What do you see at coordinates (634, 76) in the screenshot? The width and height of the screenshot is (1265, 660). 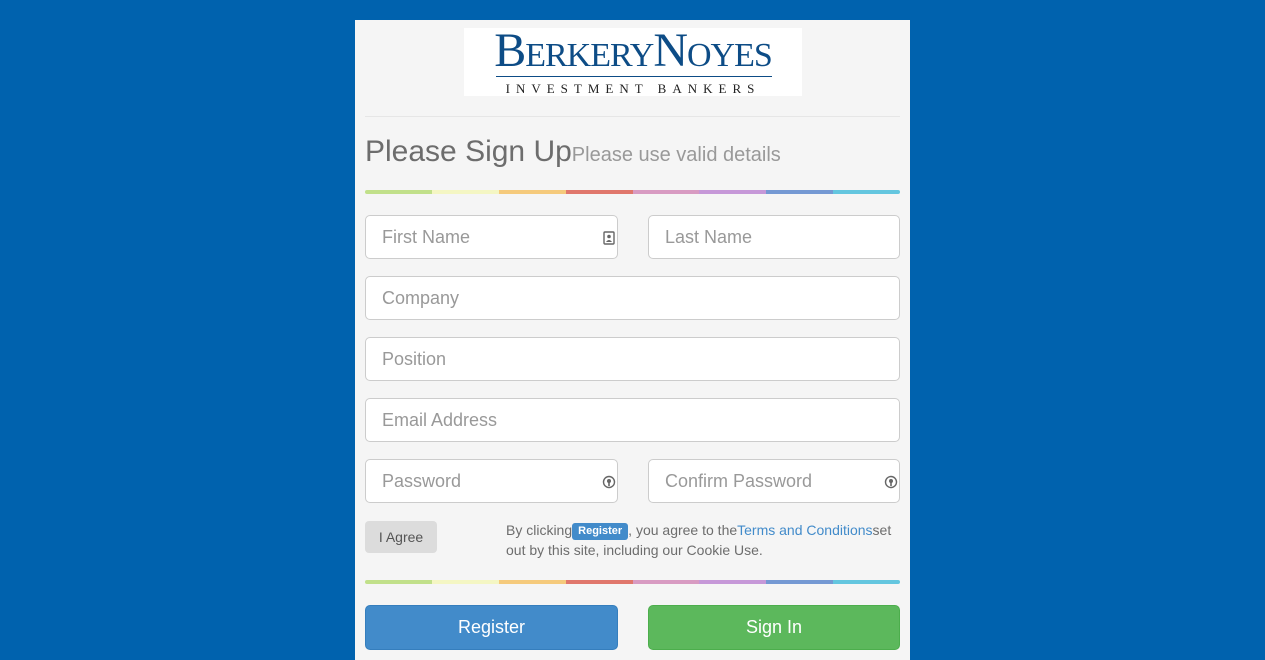 I see `logo-rule` at bounding box center [634, 76].